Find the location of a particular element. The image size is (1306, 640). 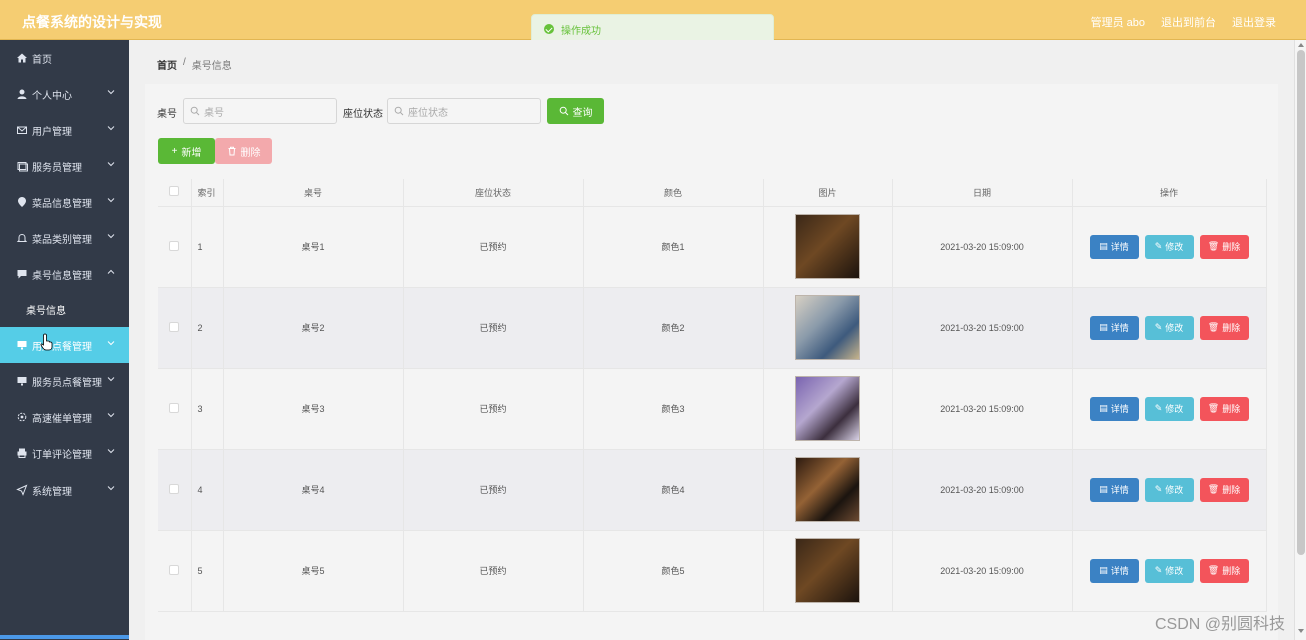

column-header: 操作 is located at coordinates (1169, 193).